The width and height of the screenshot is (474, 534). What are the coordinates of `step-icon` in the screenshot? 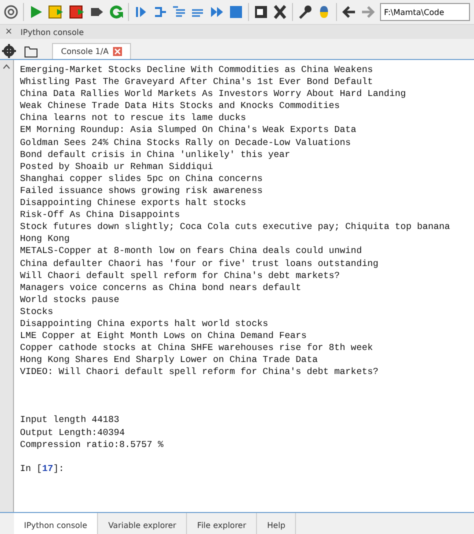 It's located at (160, 12).